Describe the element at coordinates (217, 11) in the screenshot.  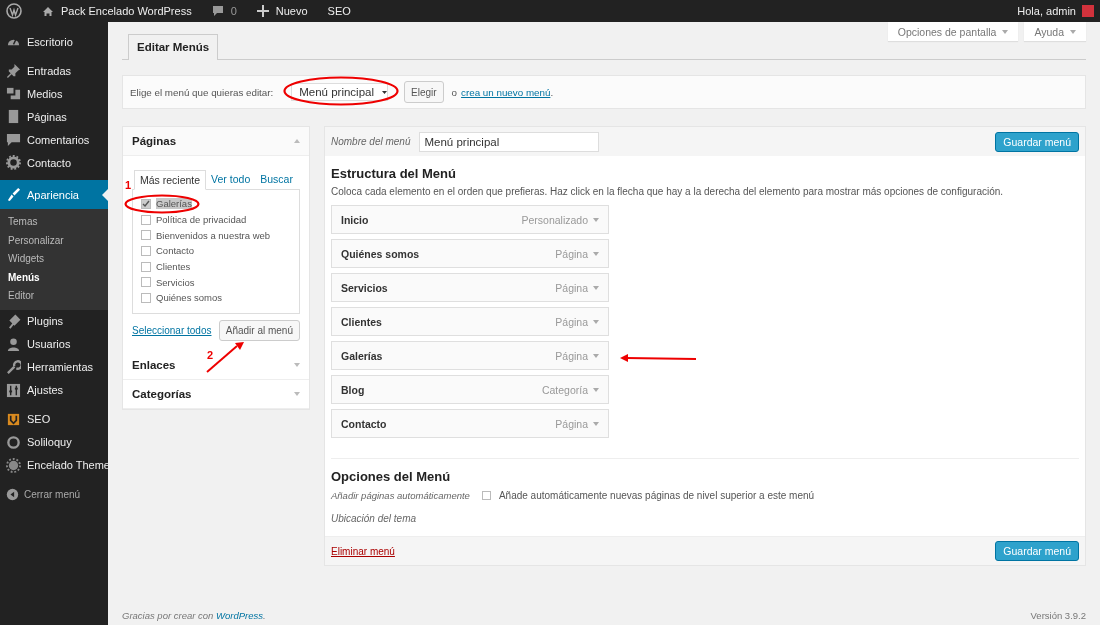
I see `speech-bubble-icon` at that location.